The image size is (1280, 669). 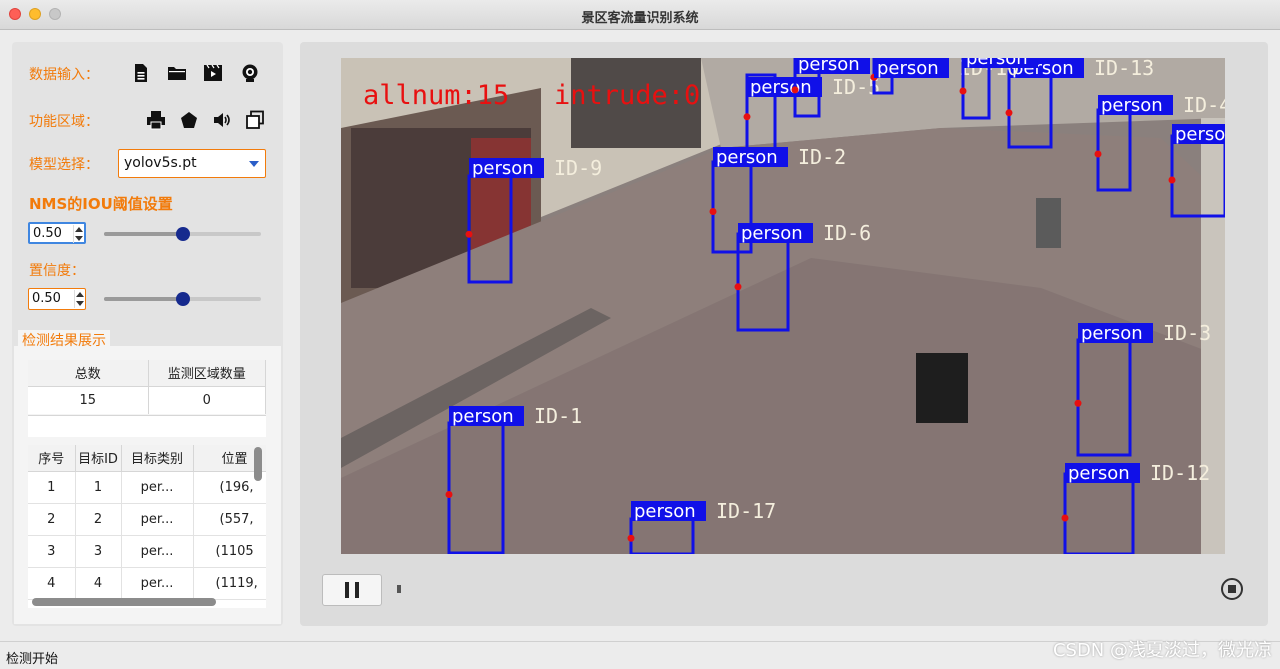 What do you see at coordinates (160, 163) in the screenshot?
I see `model-select-value: yolov5s.pt` at bounding box center [160, 163].